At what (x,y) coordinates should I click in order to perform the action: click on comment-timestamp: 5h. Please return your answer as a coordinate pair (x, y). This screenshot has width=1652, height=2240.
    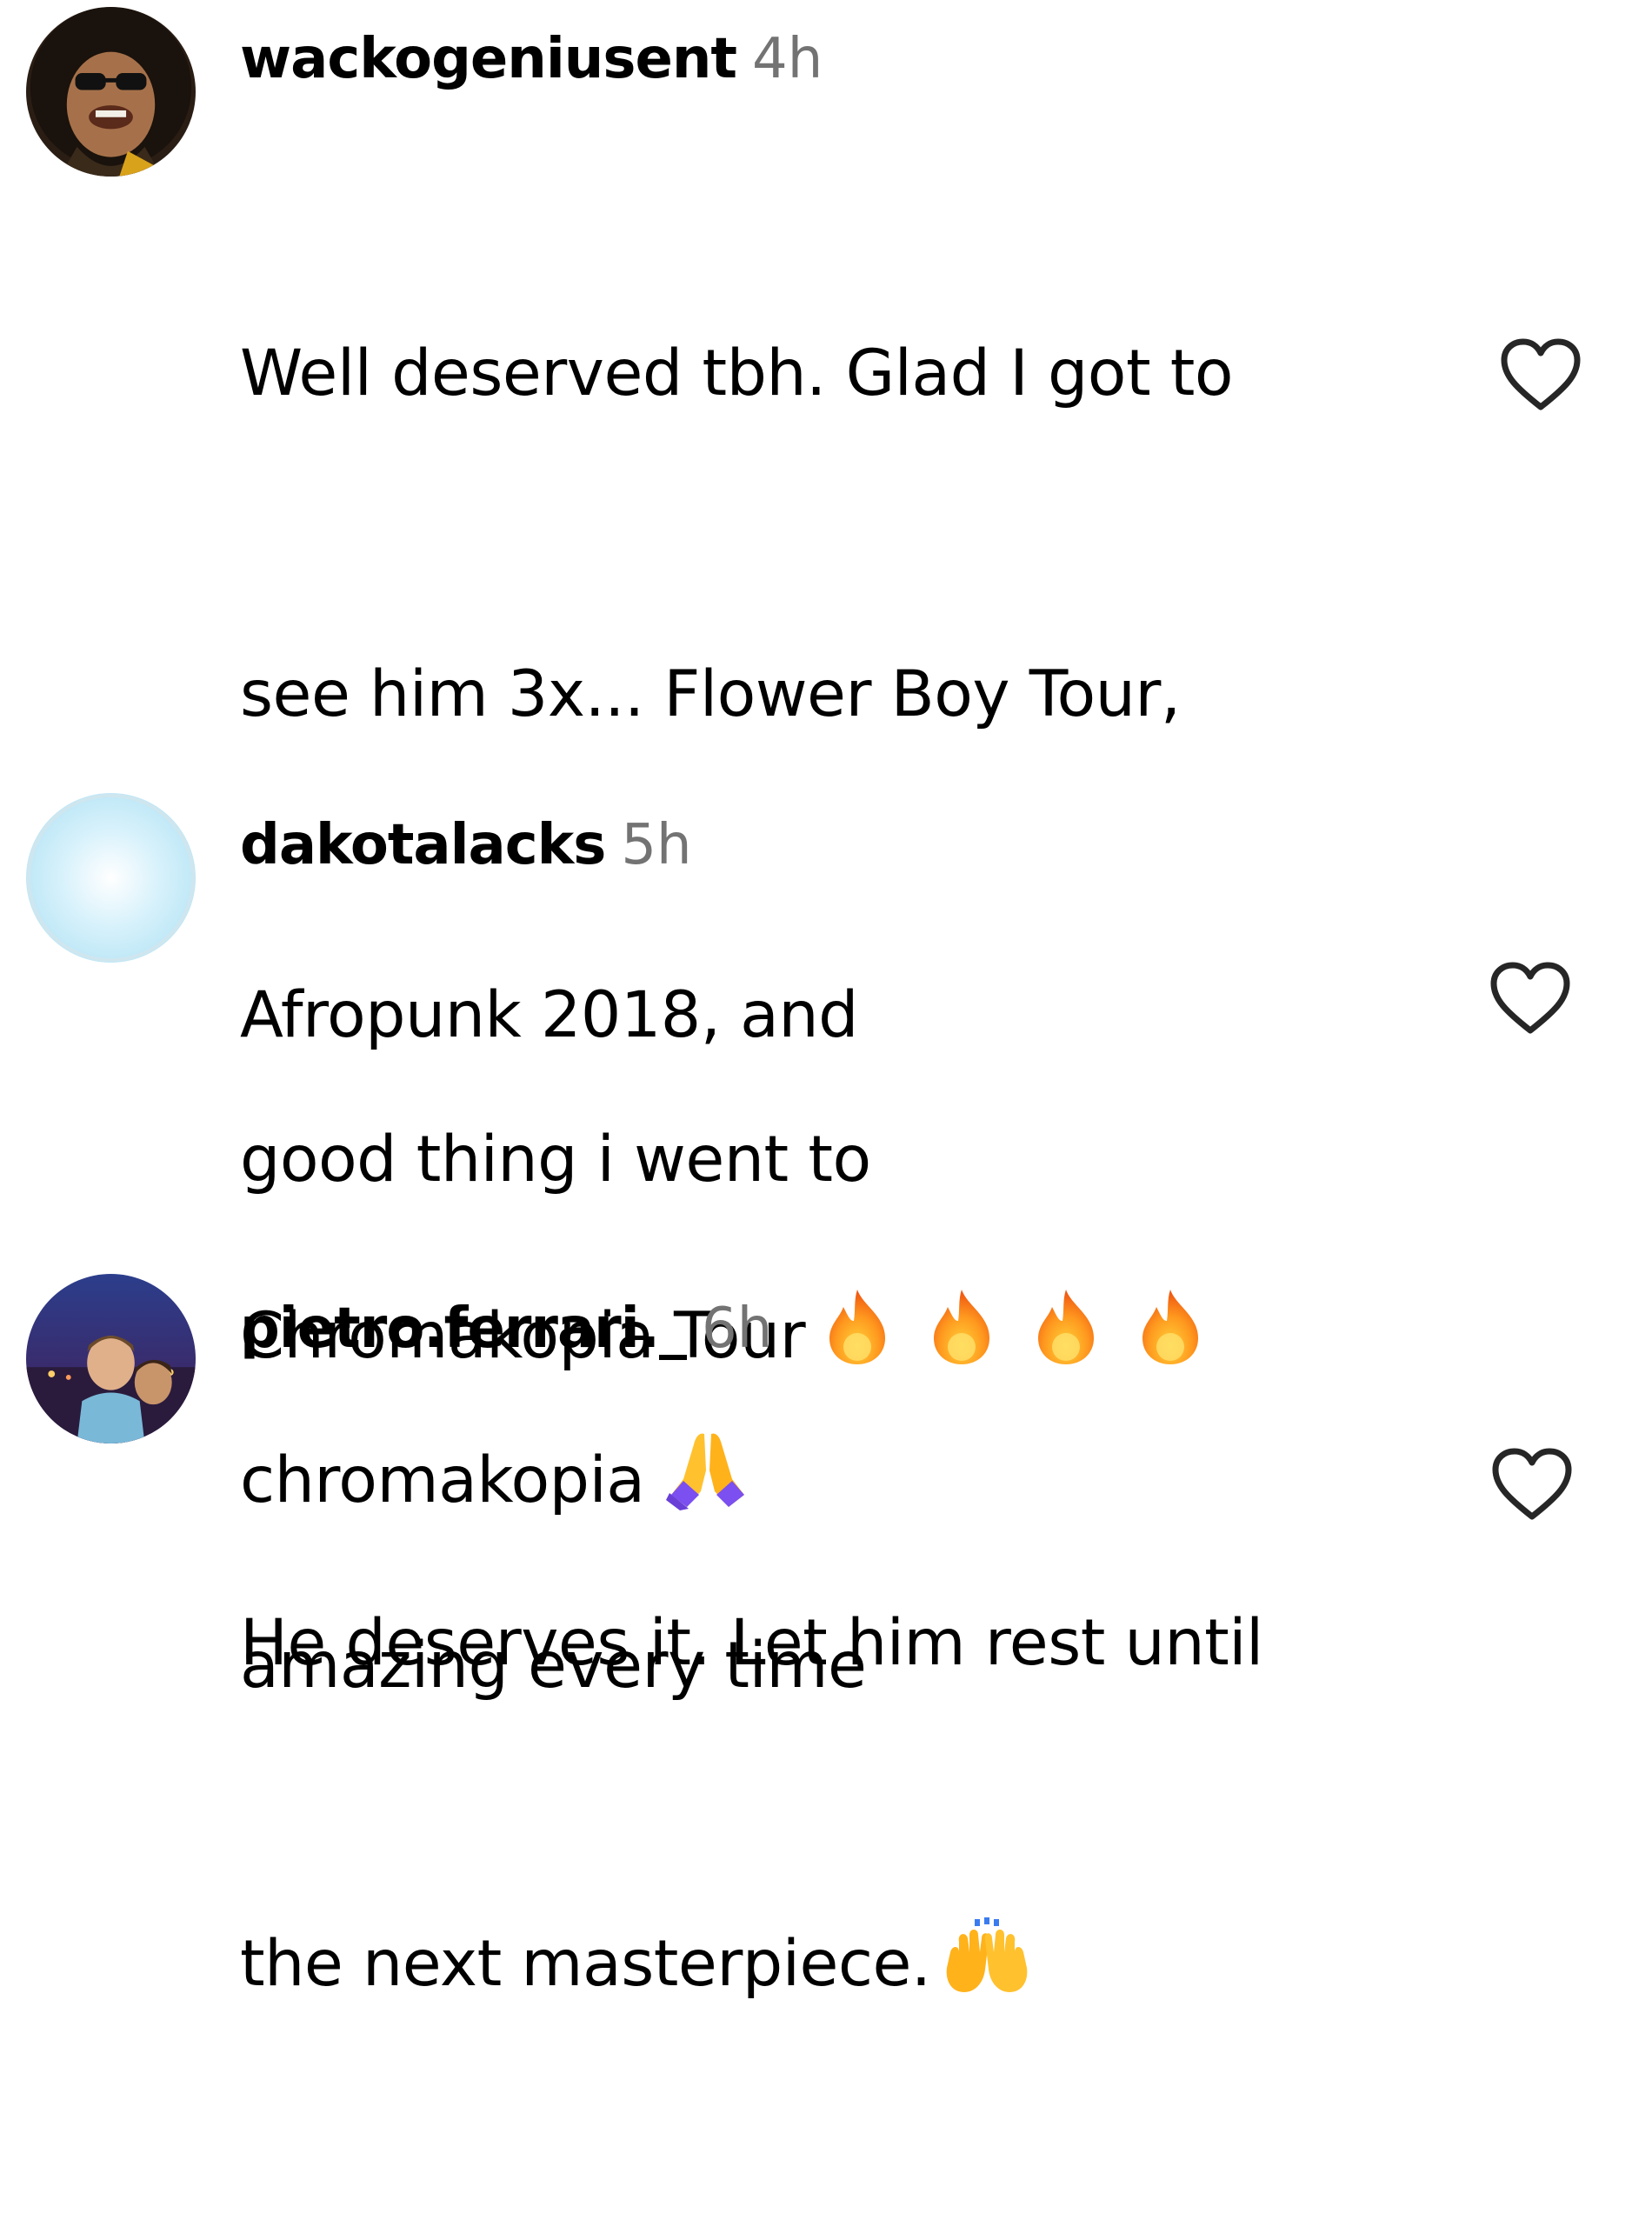
    Looking at the image, I should click on (656, 845).